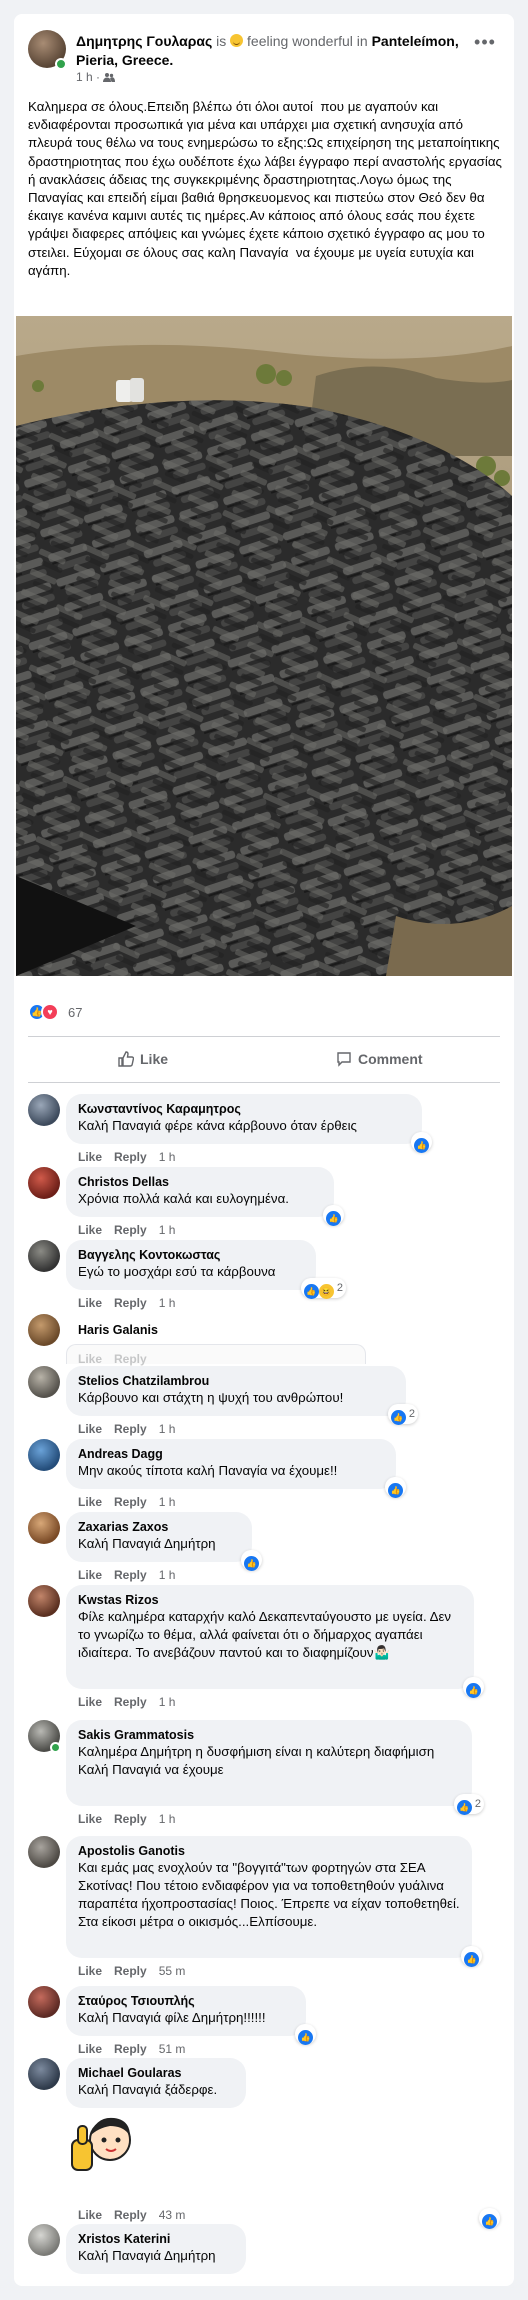 This screenshot has width=528, height=2300. I want to click on love-reaction-icon: ♥, so click(50, 1012).